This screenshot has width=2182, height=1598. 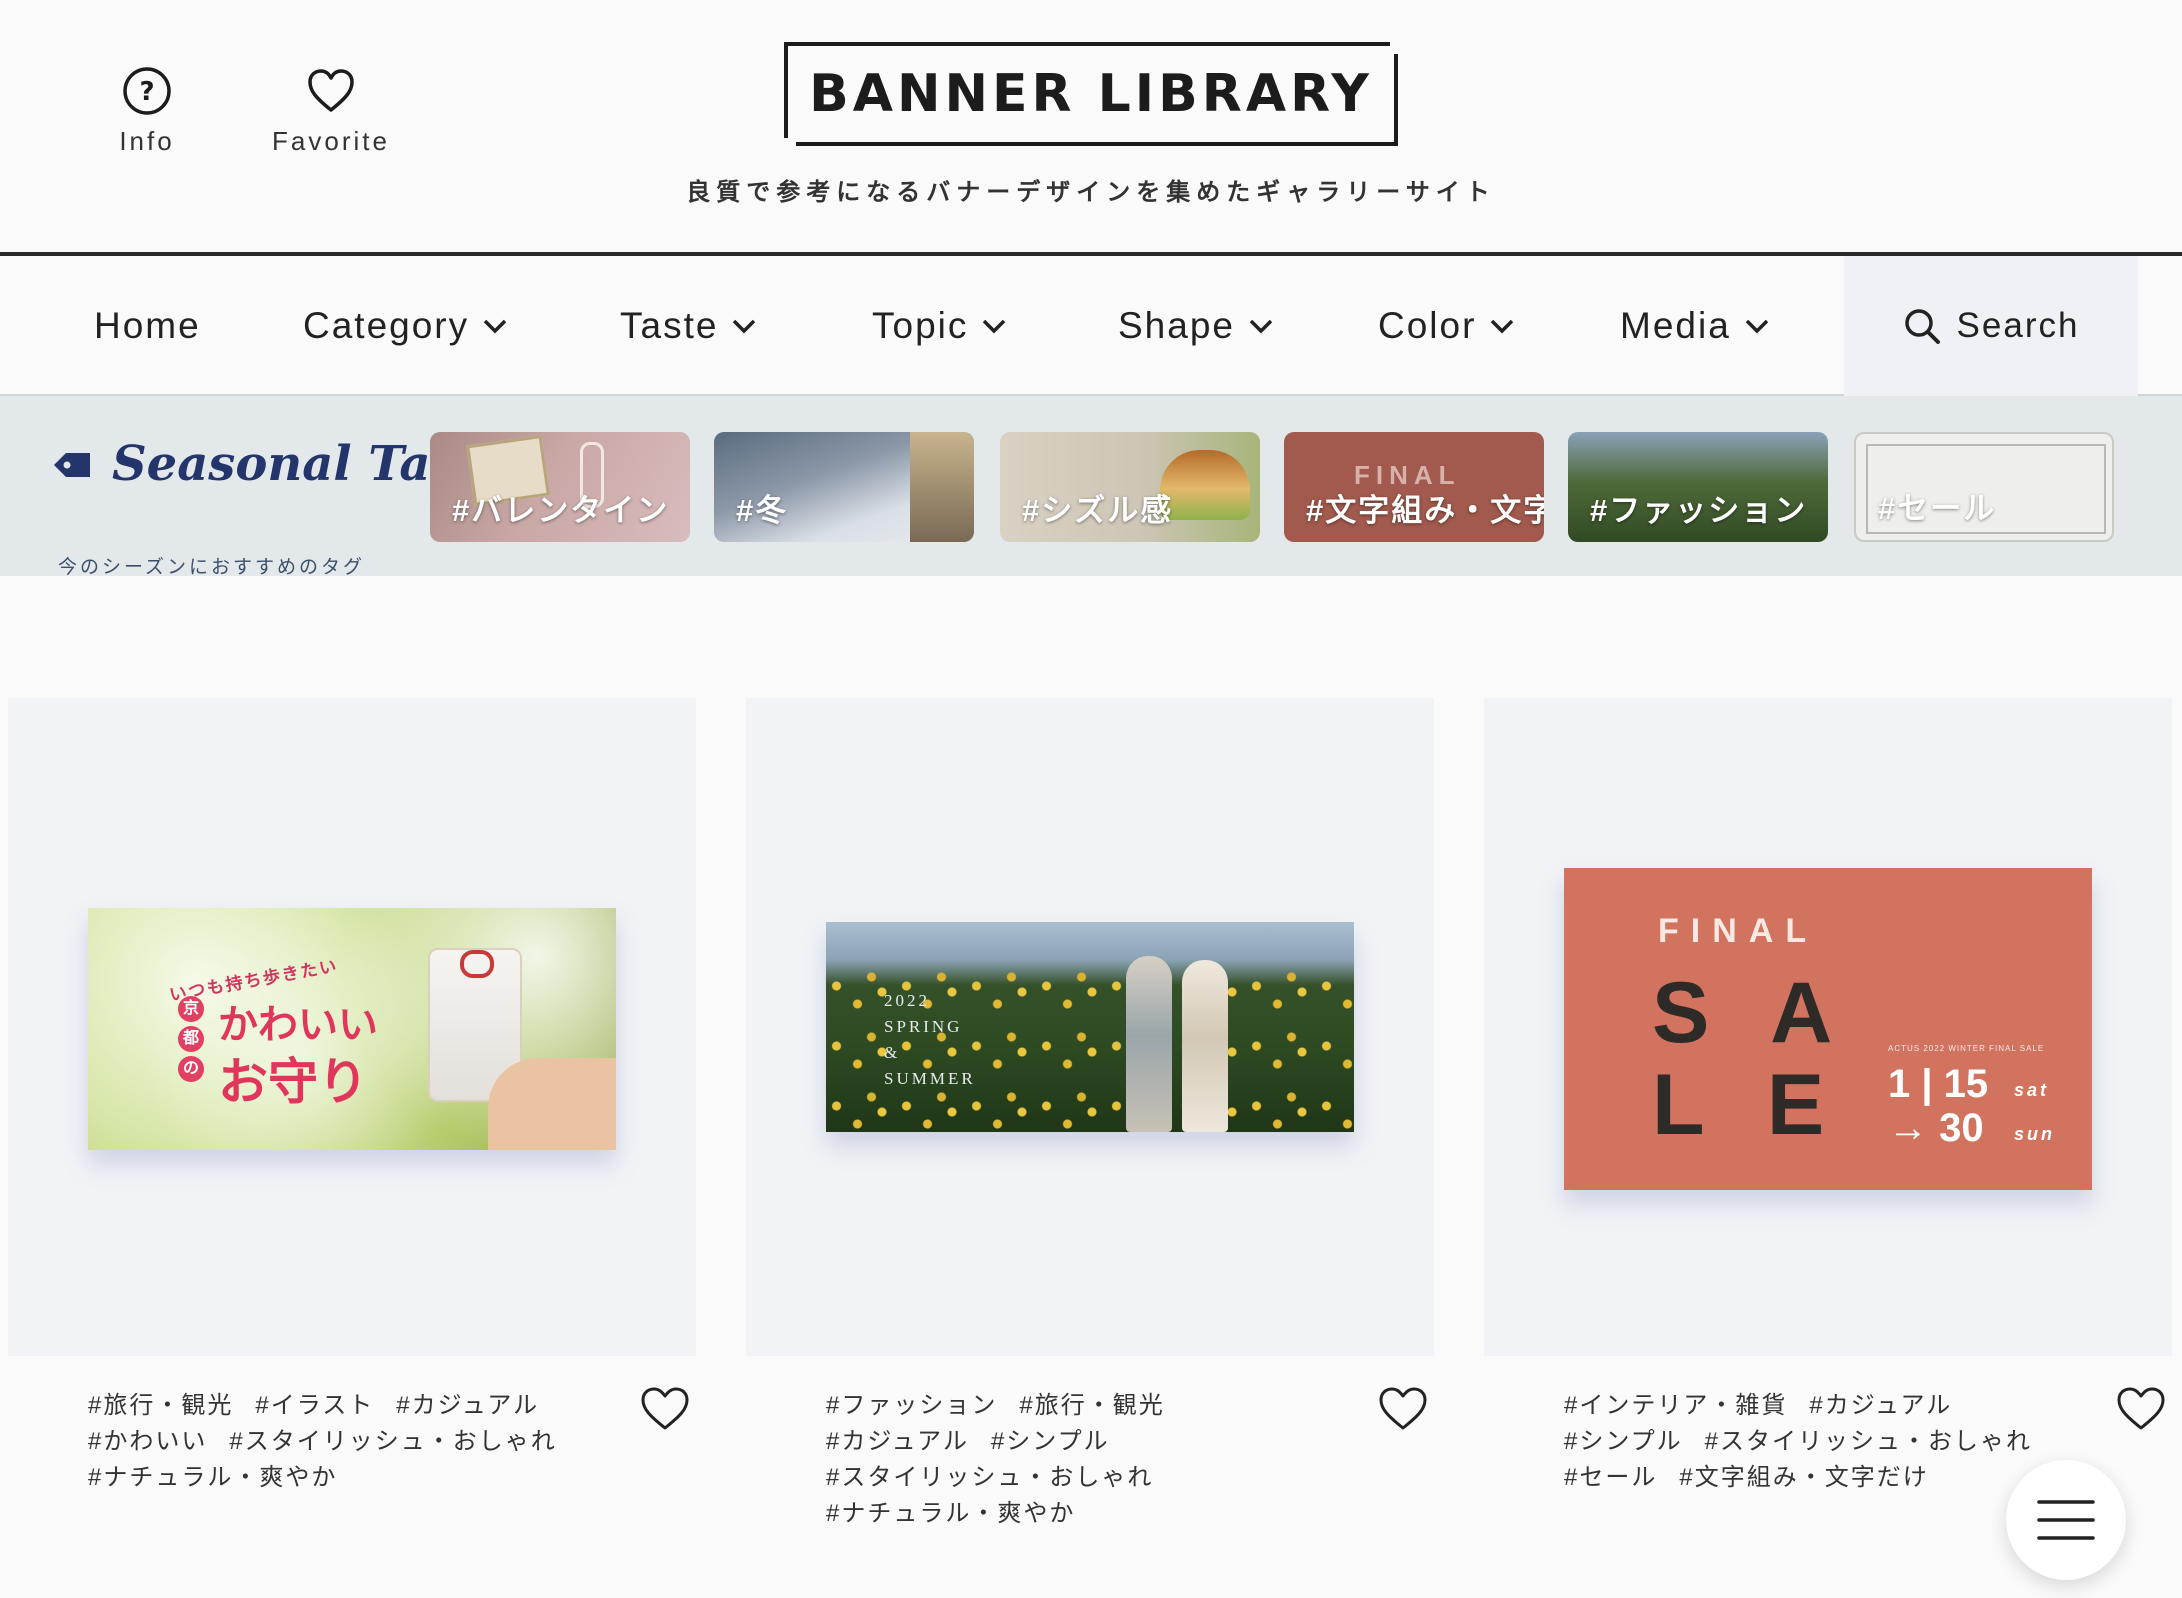 What do you see at coordinates (2035, 1134) in the screenshot?
I see `banner-day-2: sun` at bounding box center [2035, 1134].